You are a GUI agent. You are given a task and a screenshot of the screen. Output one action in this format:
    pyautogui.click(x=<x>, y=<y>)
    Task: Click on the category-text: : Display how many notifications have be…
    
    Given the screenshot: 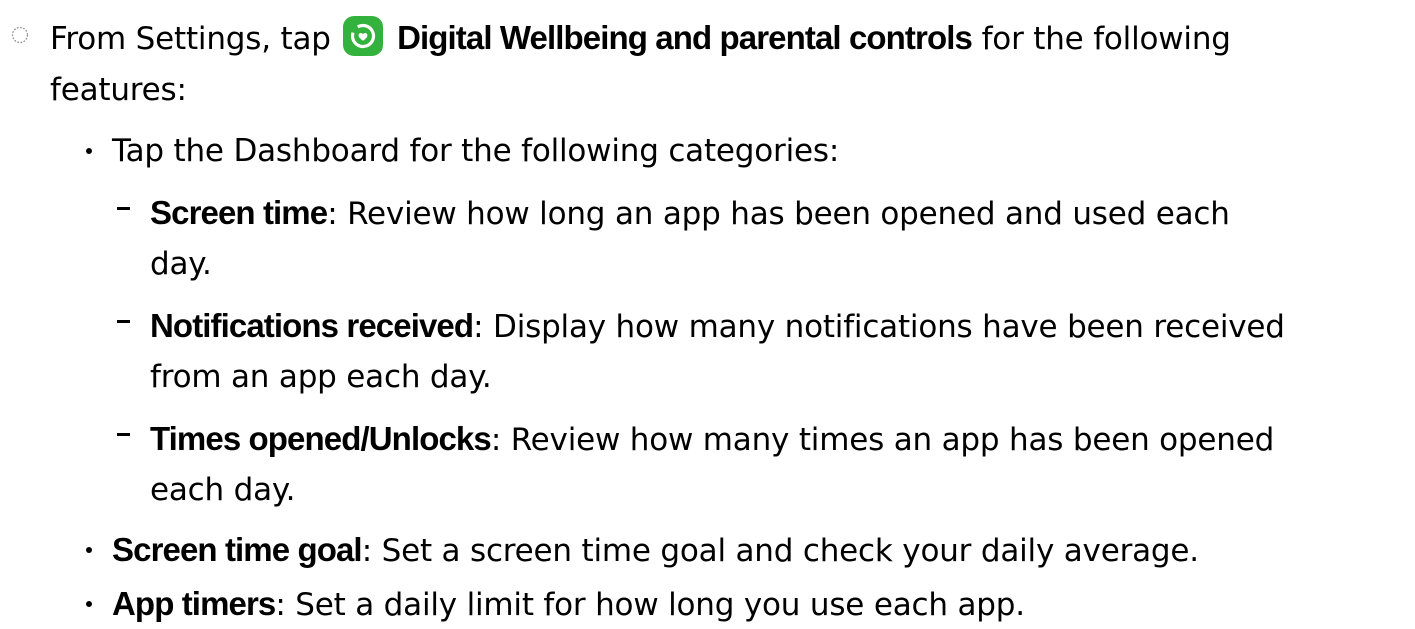 What is the action you would take?
    pyautogui.click(x=879, y=327)
    